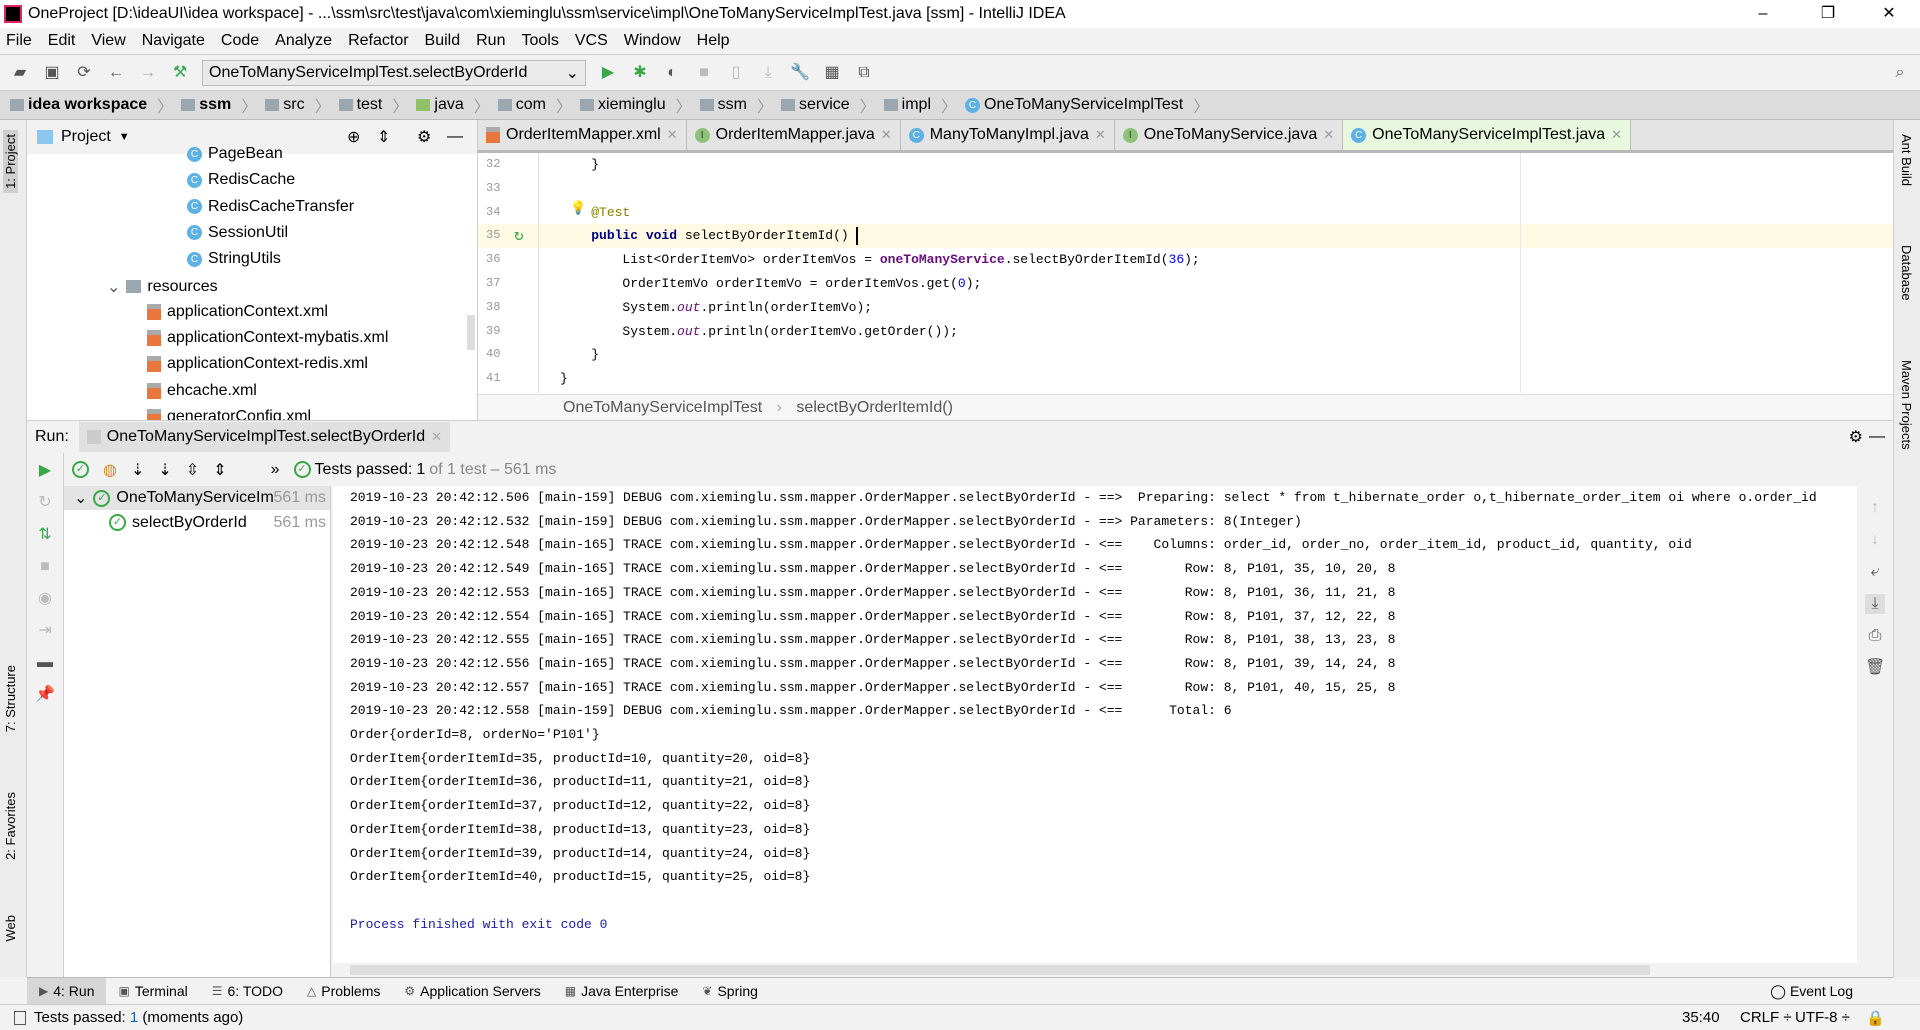 The image size is (1920, 1030). What do you see at coordinates (1875, 540) in the screenshot?
I see `down-arrow-icon: ↓` at bounding box center [1875, 540].